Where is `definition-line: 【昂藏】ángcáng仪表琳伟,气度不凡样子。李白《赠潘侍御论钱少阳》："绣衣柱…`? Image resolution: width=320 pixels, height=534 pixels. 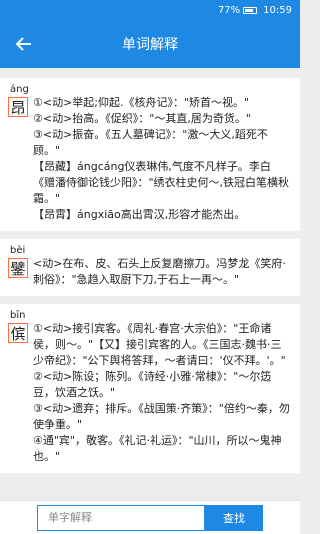 definition-line: 【昂藏】ángcáng仪表琳伟,气度不凡样子。李白《赠潘侍御论钱少阳》："绣衣柱… is located at coordinates (161, 182).